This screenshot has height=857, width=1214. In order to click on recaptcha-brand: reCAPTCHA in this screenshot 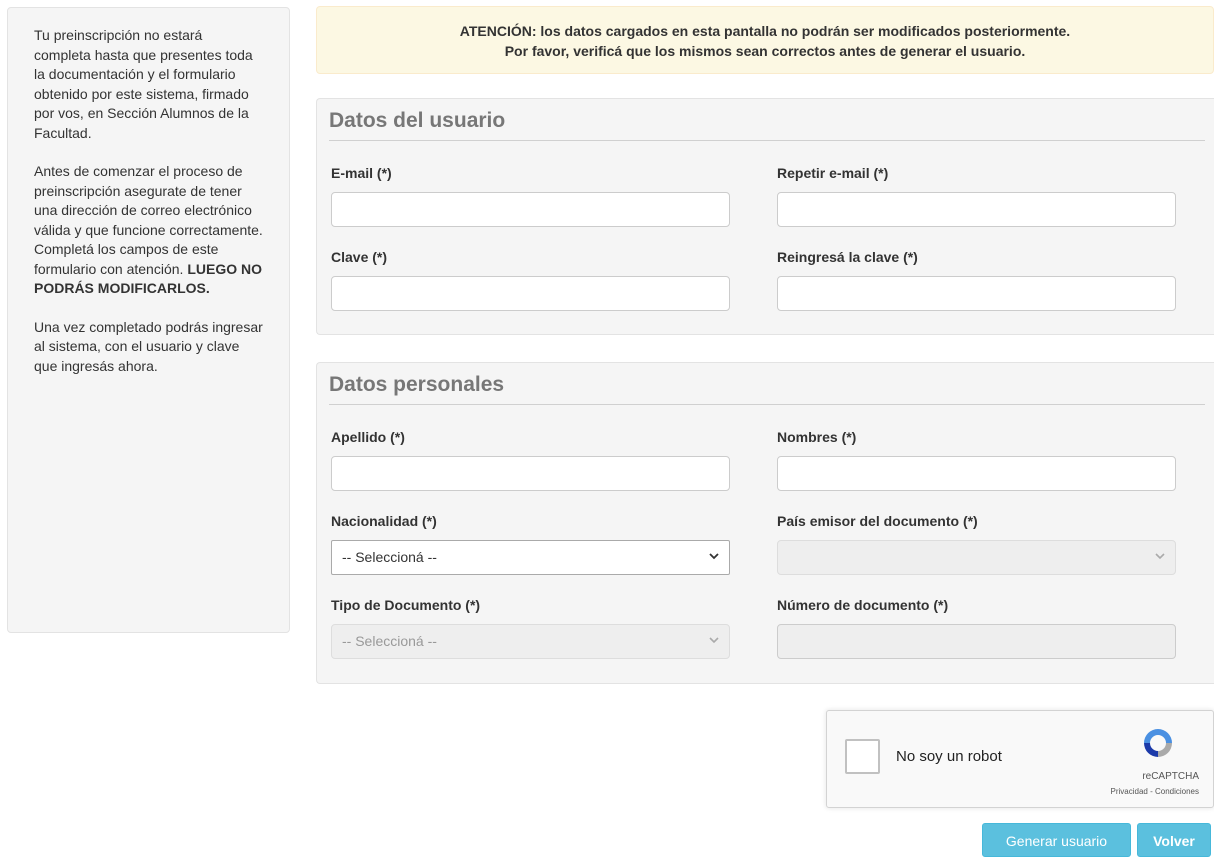, I will do `click(1170, 776)`.